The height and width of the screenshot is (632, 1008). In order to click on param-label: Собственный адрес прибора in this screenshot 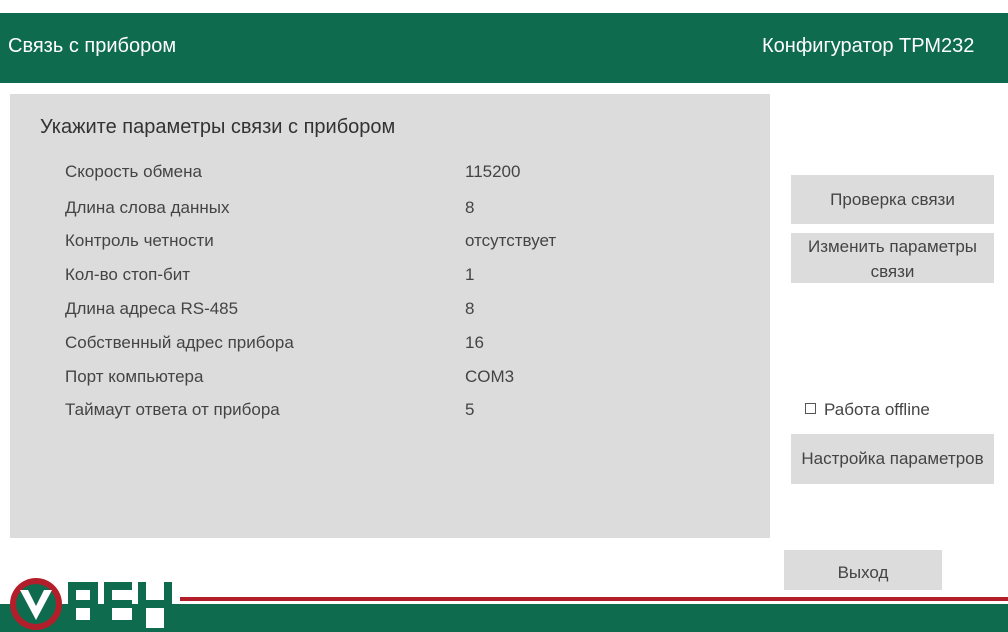, I will do `click(179, 342)`.